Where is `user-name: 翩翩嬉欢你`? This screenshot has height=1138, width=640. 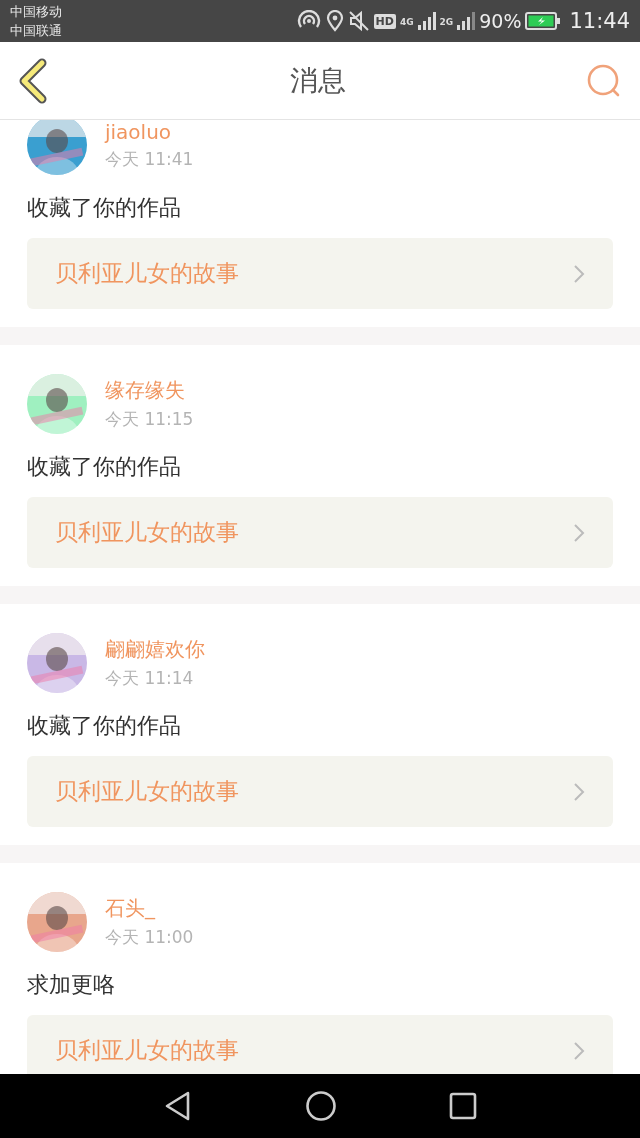 user-name: 翩翩嬉欢你 is located at coordinates (155, 649).